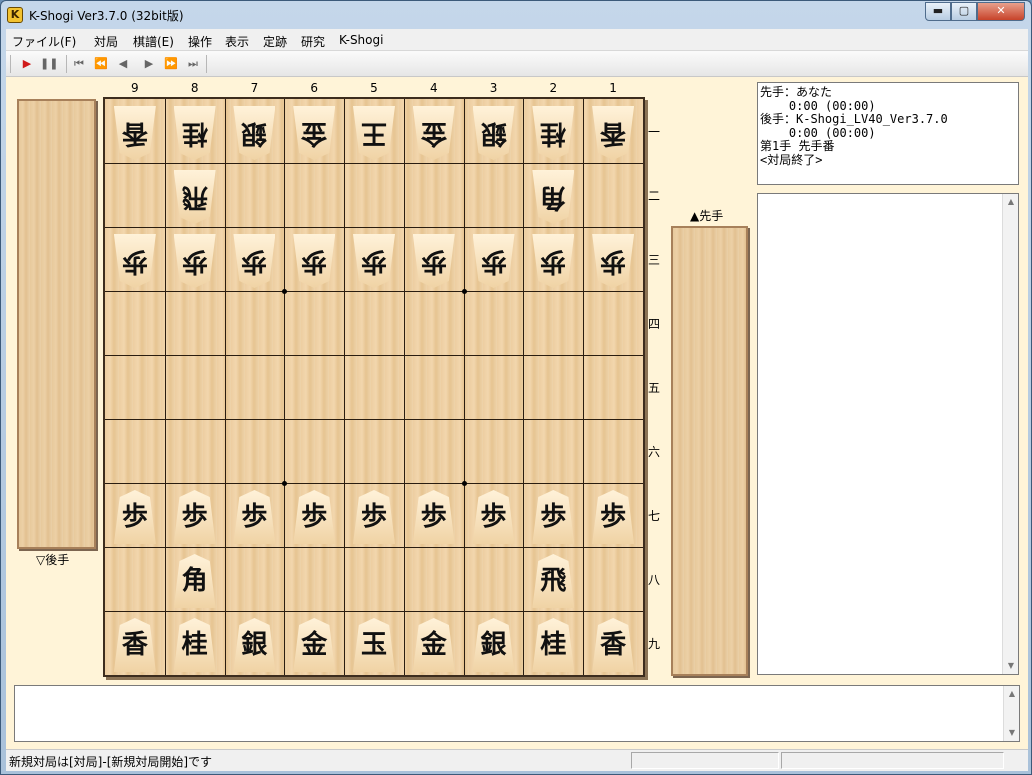 This screenshot has width=1032, height=775. I want to click on status-panel, so click(892, 760).